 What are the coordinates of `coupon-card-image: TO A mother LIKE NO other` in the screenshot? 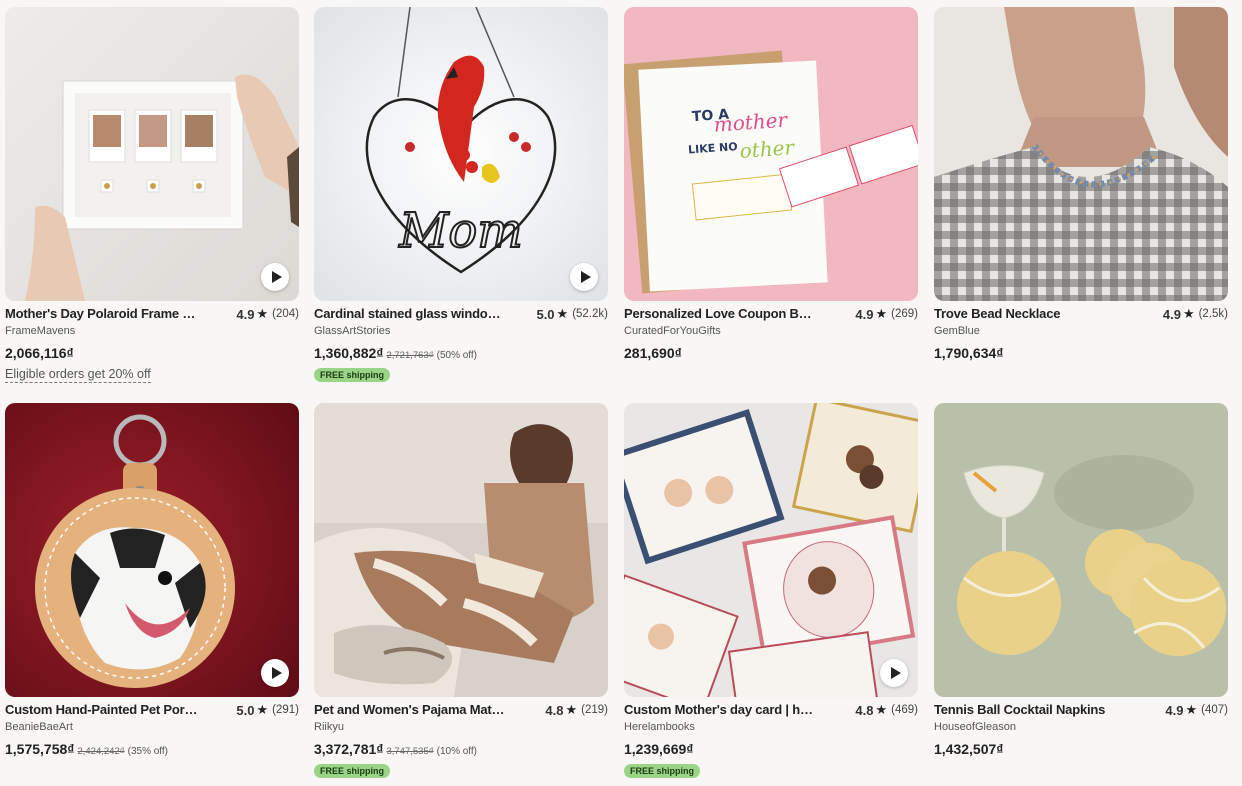 It's located at (771, 154).